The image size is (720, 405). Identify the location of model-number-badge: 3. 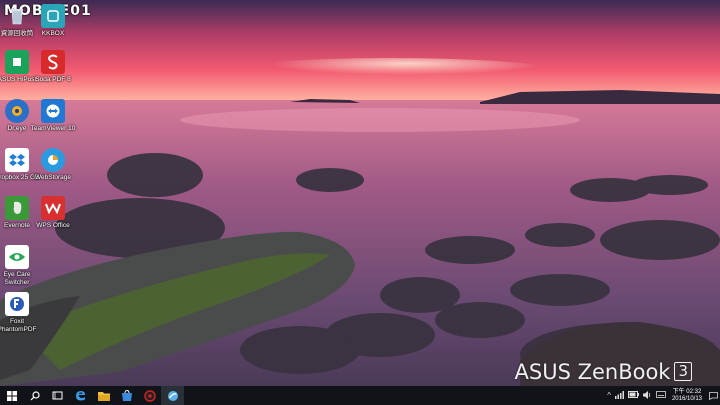
(683, 371).